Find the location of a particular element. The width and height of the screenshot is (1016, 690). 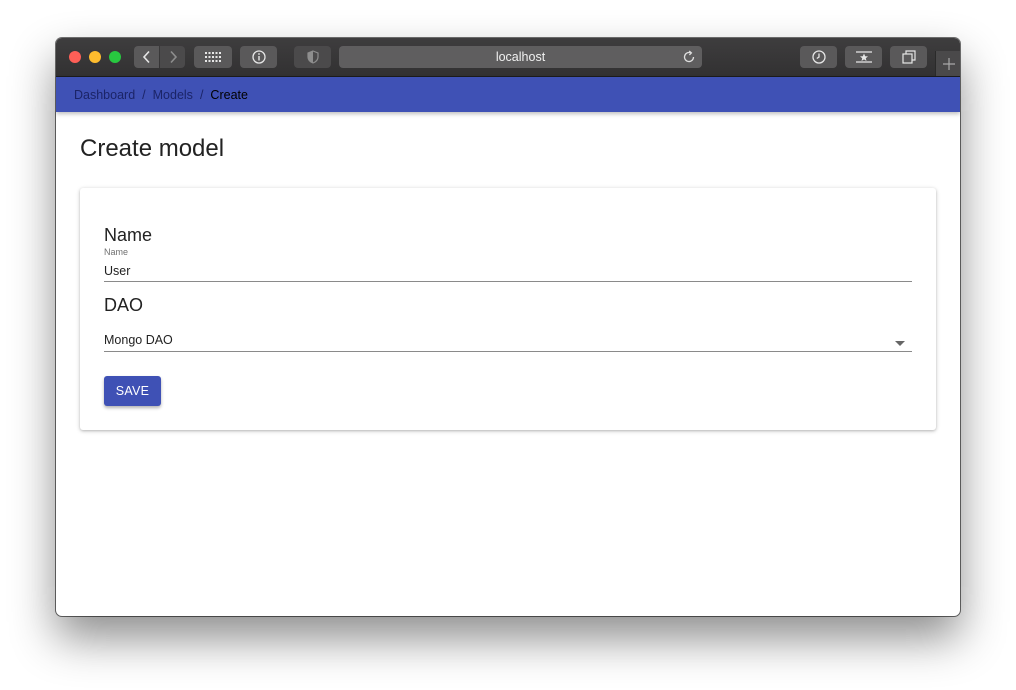

bookmark-star-icon is located at coordinates (863, 57).